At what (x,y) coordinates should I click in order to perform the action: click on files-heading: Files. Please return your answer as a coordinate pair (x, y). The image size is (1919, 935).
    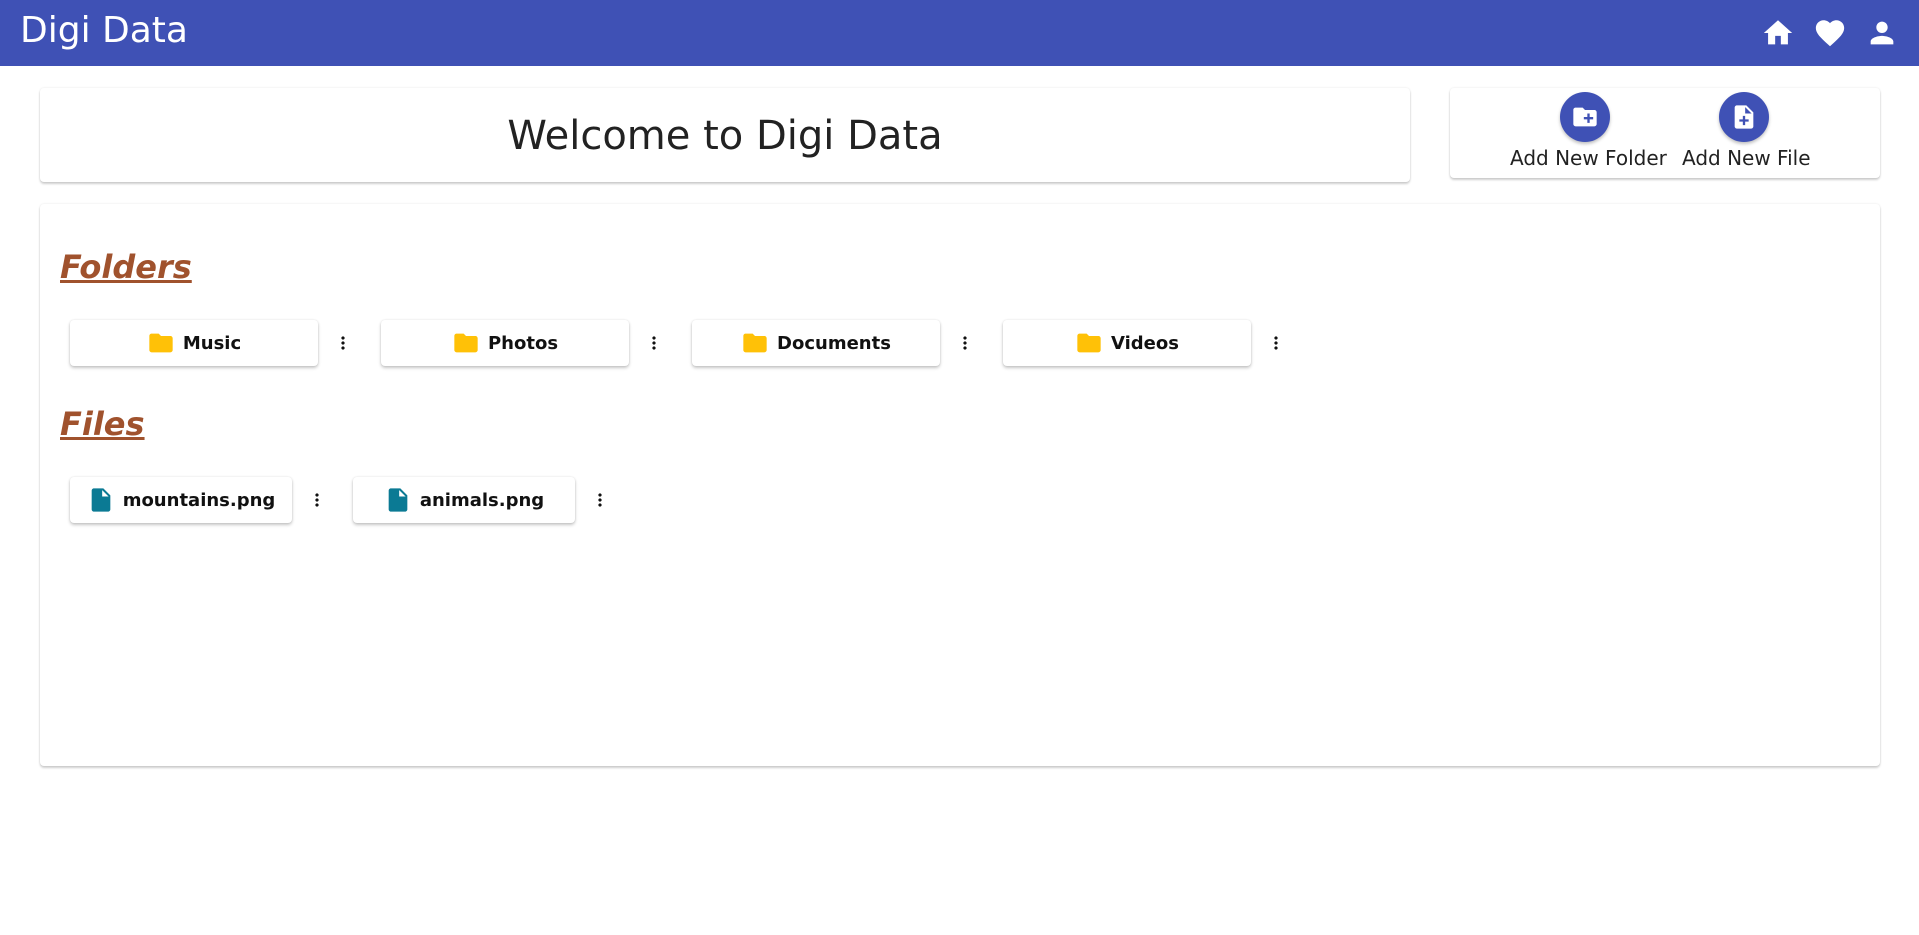
    Looking at the image, I should click on (102, 424).